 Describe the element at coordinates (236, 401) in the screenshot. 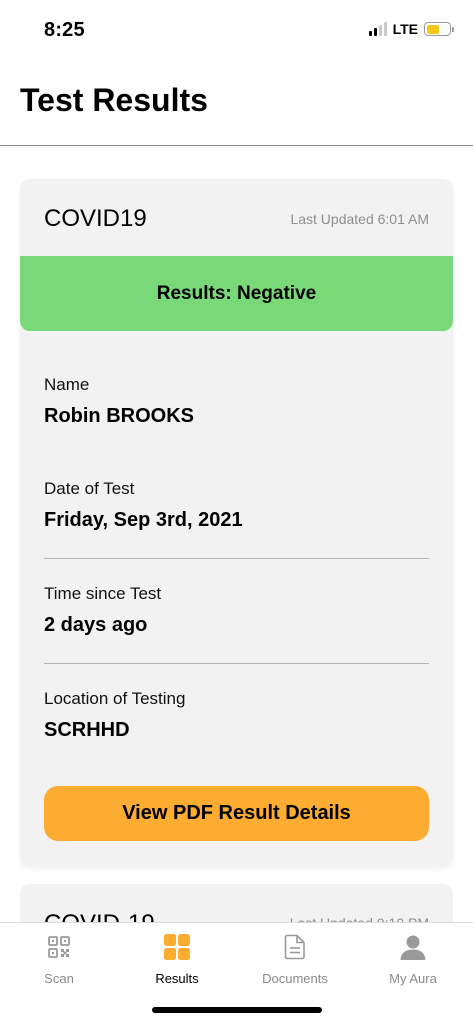

I see `field-name: Name Robin BROOKS` at that location.